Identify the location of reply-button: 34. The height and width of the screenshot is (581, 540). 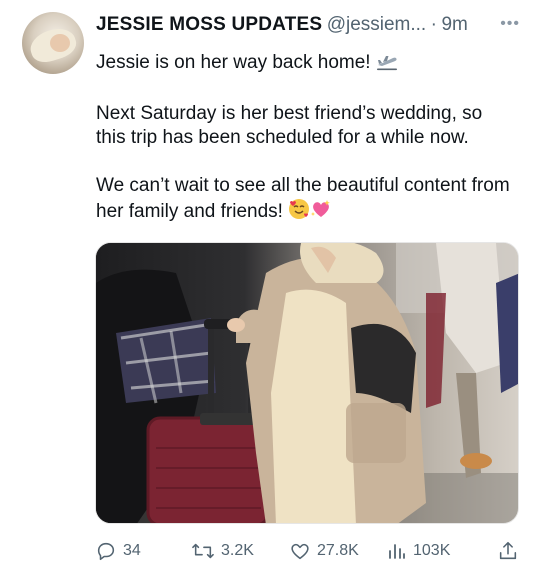
(118, 551).